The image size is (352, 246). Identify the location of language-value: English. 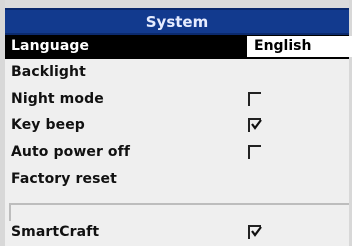
(283, 46).